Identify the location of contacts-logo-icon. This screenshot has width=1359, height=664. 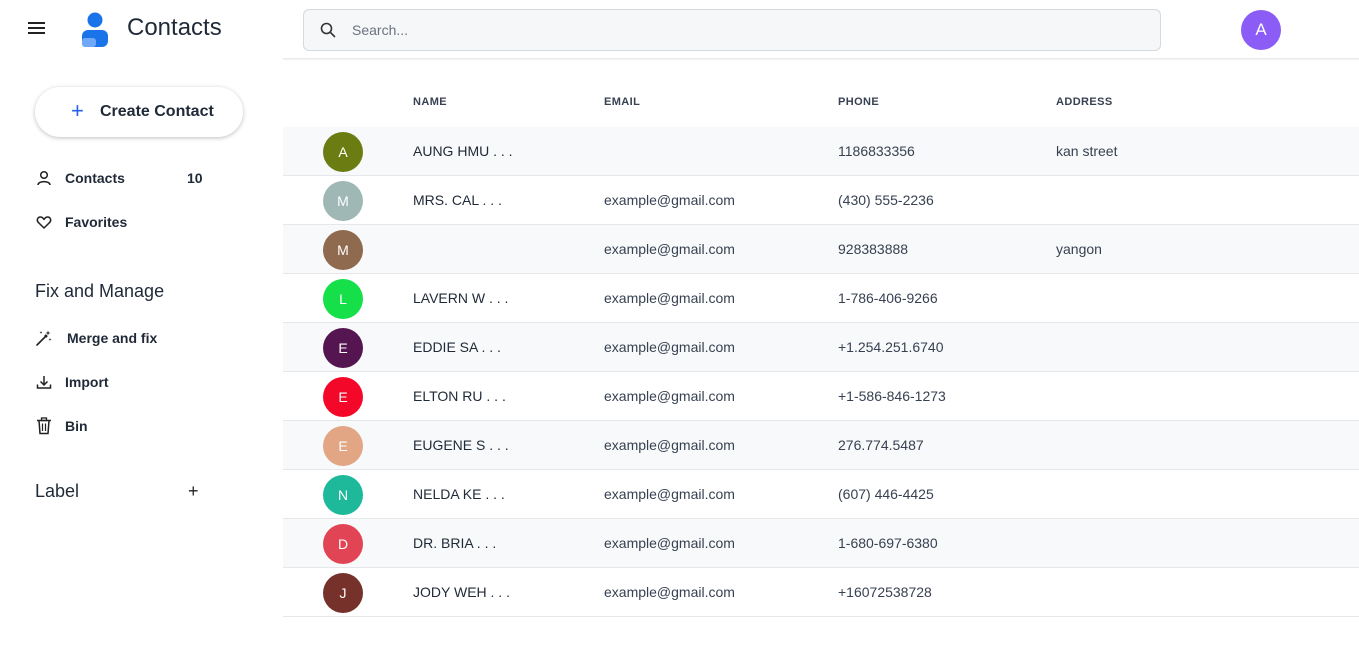
(95, 29).